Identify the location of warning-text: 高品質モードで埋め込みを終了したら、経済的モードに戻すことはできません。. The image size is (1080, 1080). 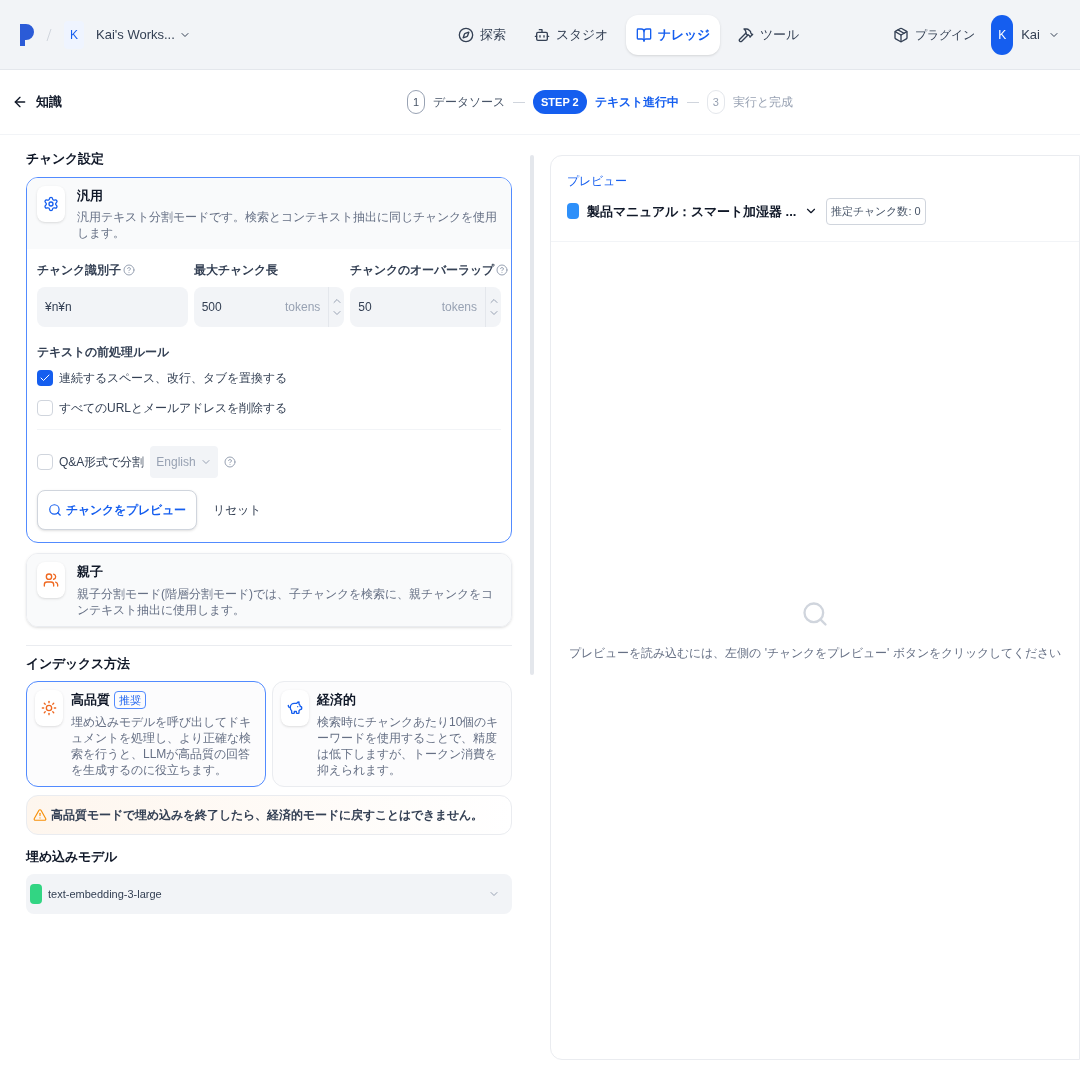
(267, 815).